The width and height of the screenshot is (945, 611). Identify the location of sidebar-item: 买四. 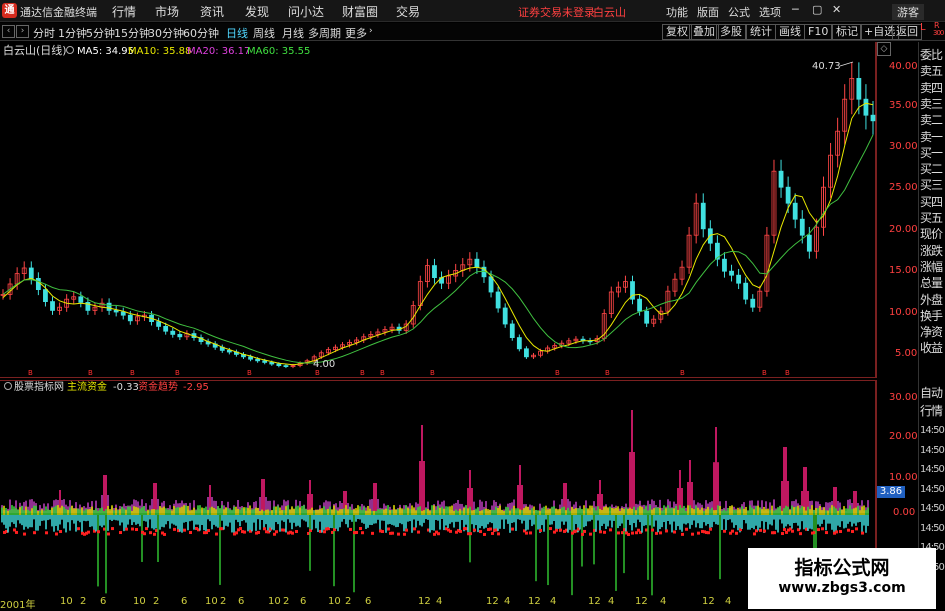
(931, 201).